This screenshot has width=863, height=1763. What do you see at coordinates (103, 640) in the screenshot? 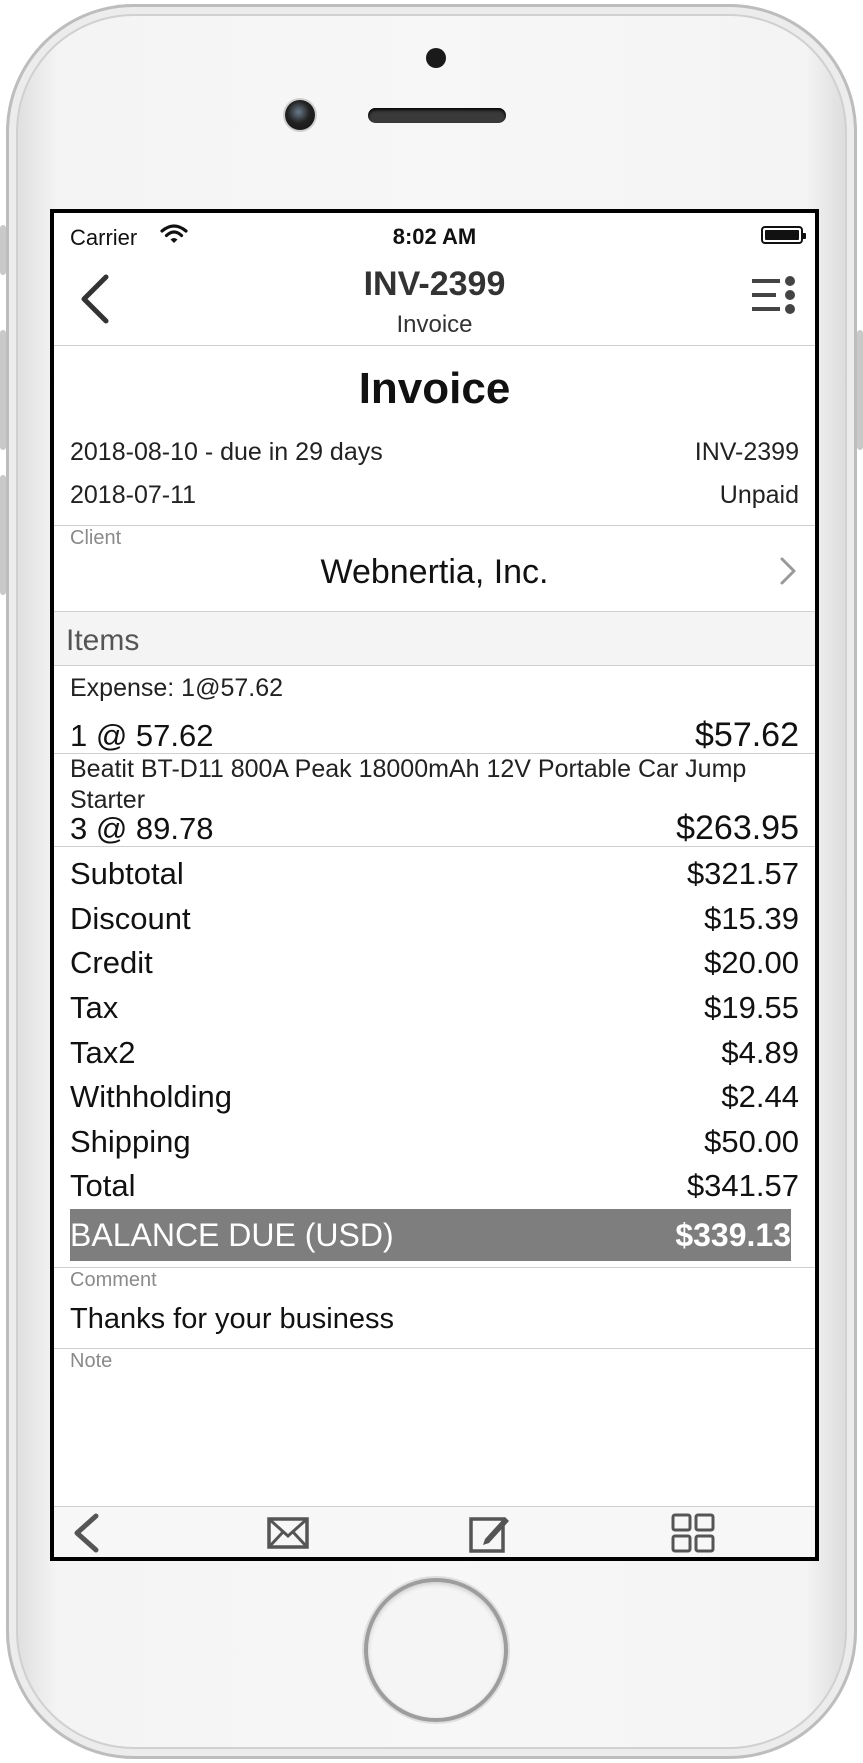
I see `items-section-label: Items` at bounding box center [103, 640].